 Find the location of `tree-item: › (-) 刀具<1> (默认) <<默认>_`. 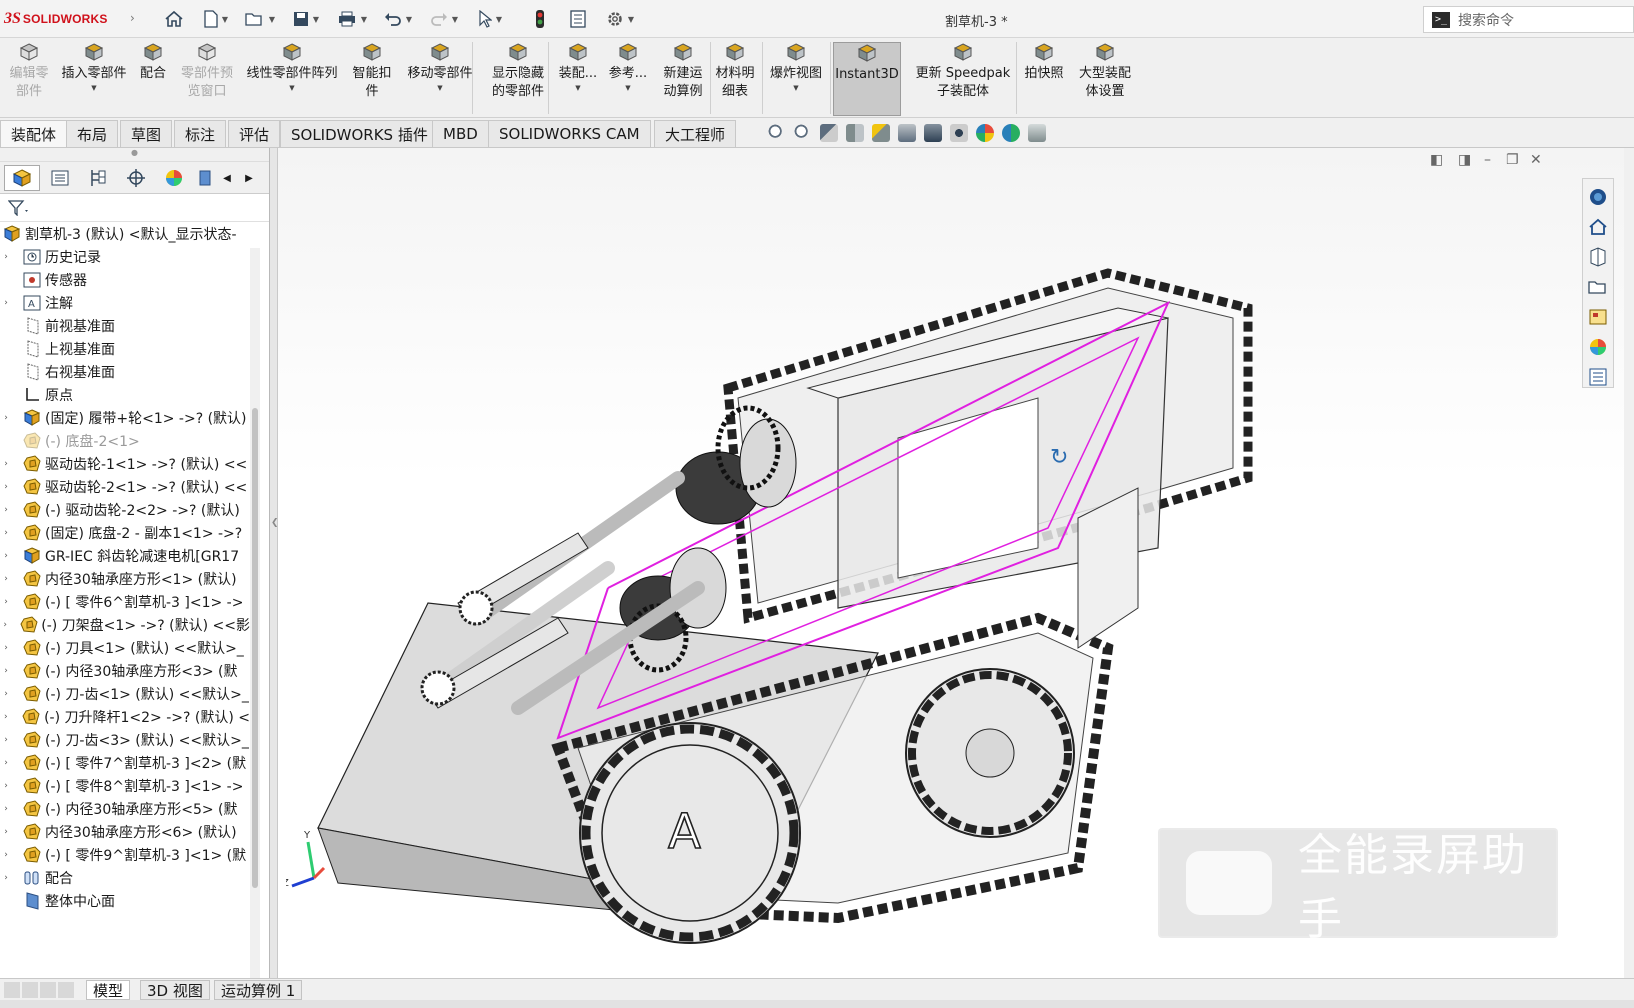

tree-item: › (-) 刀具<1> (默认) <<默认>_ is located at coordinates (125, 647).